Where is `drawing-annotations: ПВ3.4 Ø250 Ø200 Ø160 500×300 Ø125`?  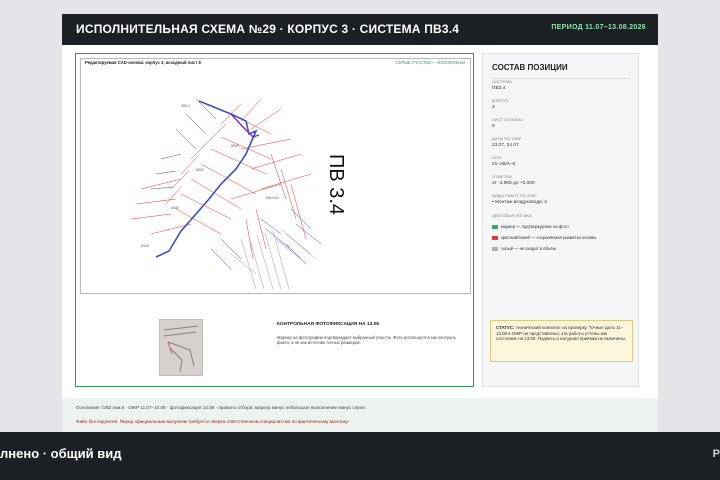 drawing-annotations: ПВ3.4 Ø250 Ø200 Ø160 500×300 Ø125 is located at coordinates (210, 176).